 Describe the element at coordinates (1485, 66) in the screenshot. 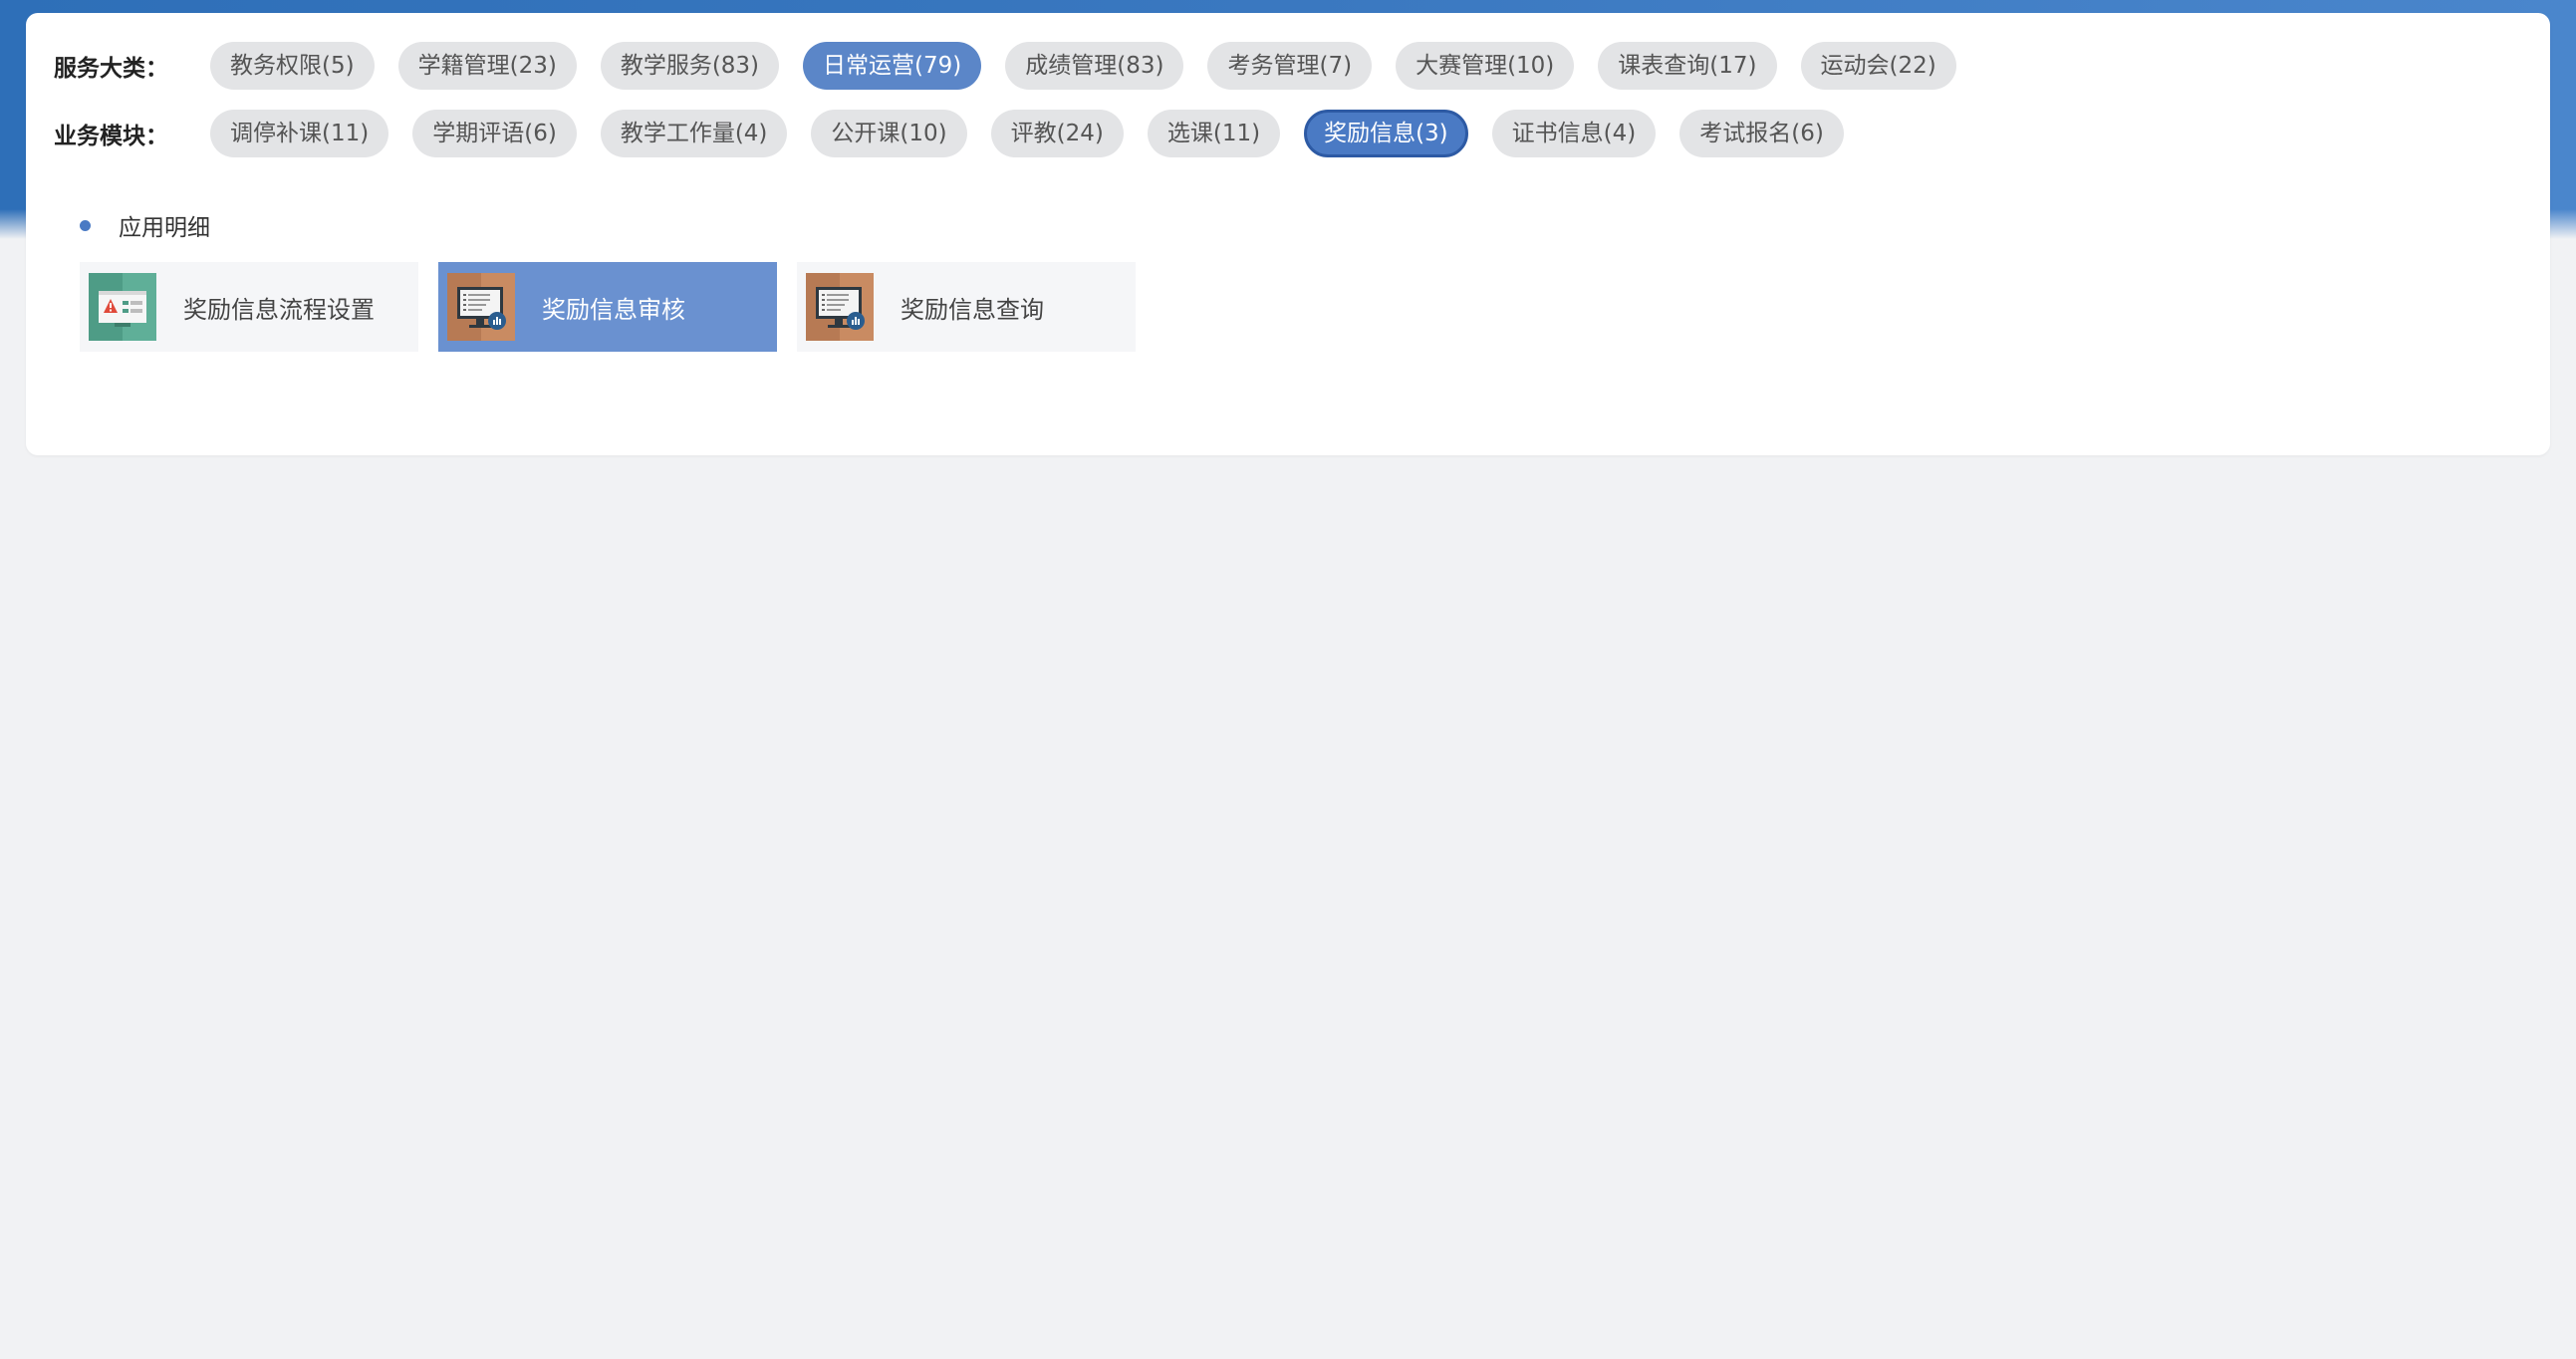

I see `category-pill-competition-management: 大赛管理(10)` at that location.